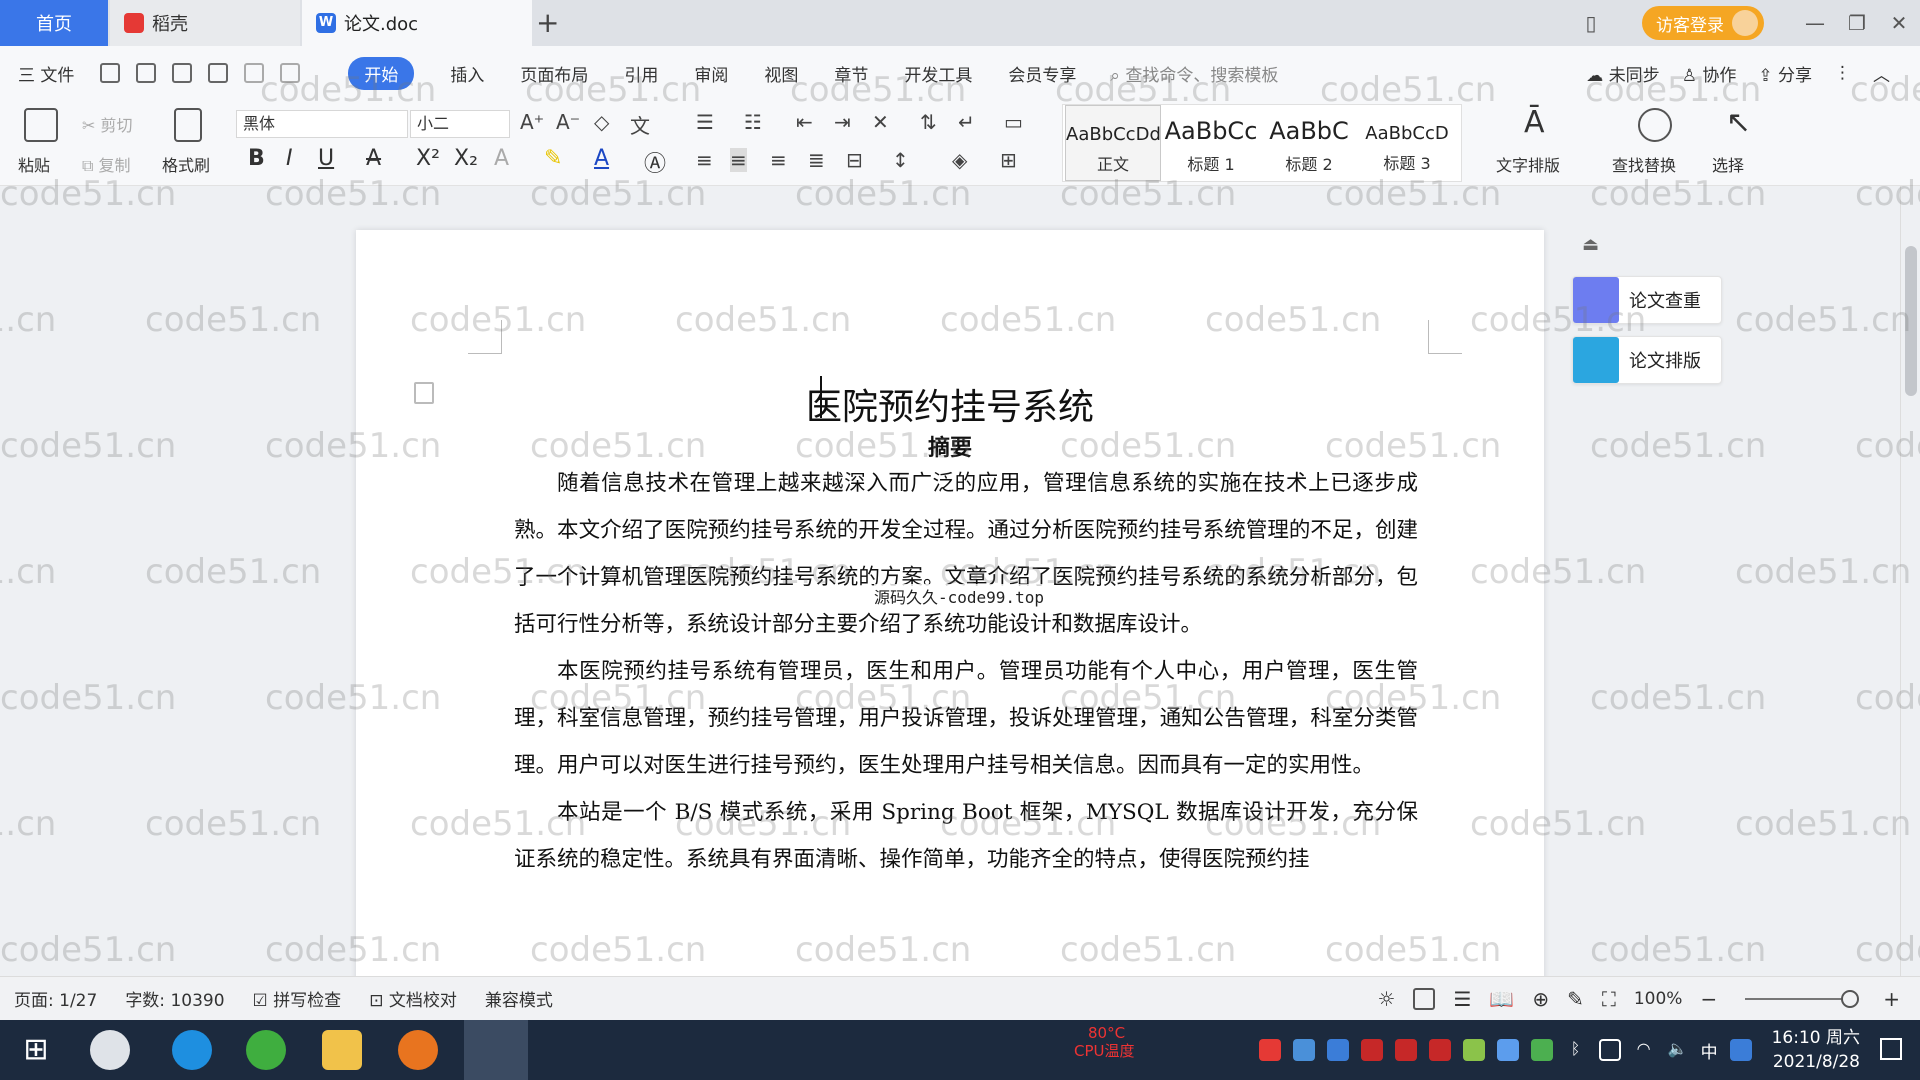 The height and width of the screenshot is (1080, 1920). What do you see at coordinates (1576, 1050) in the screenshot?
I see `bluetooth-icon: ᛒ` at bounding box center [1576, 1050].